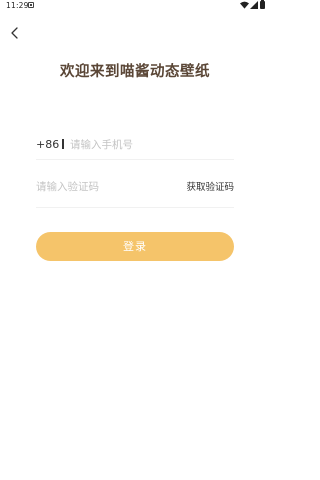 The height and width of the screenshot is (480, 320). Describe the element at coordinates (135, 246) in the screenshot. I see `login-button: 登录` at that location.